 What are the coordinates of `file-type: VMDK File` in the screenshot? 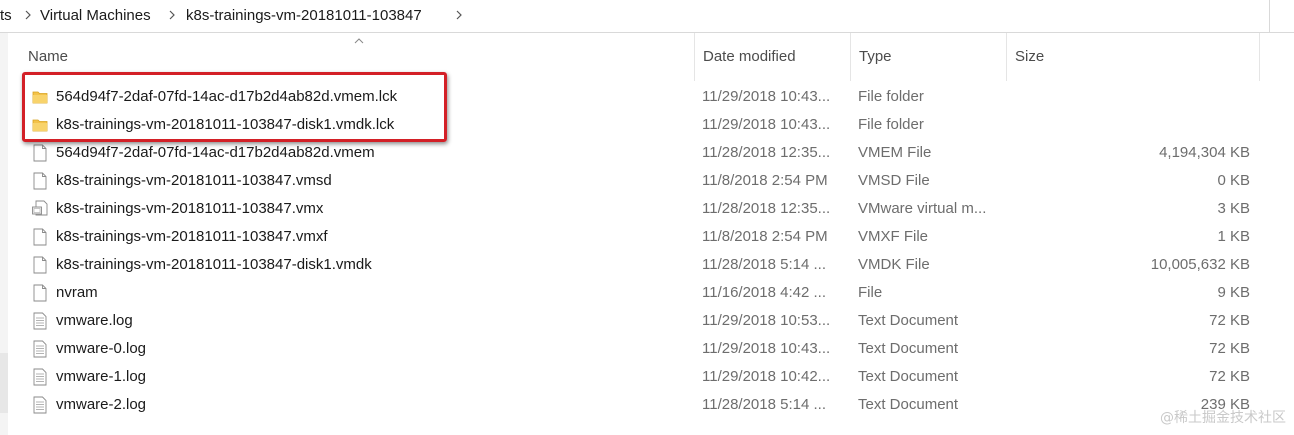 It's located at (894, 264).